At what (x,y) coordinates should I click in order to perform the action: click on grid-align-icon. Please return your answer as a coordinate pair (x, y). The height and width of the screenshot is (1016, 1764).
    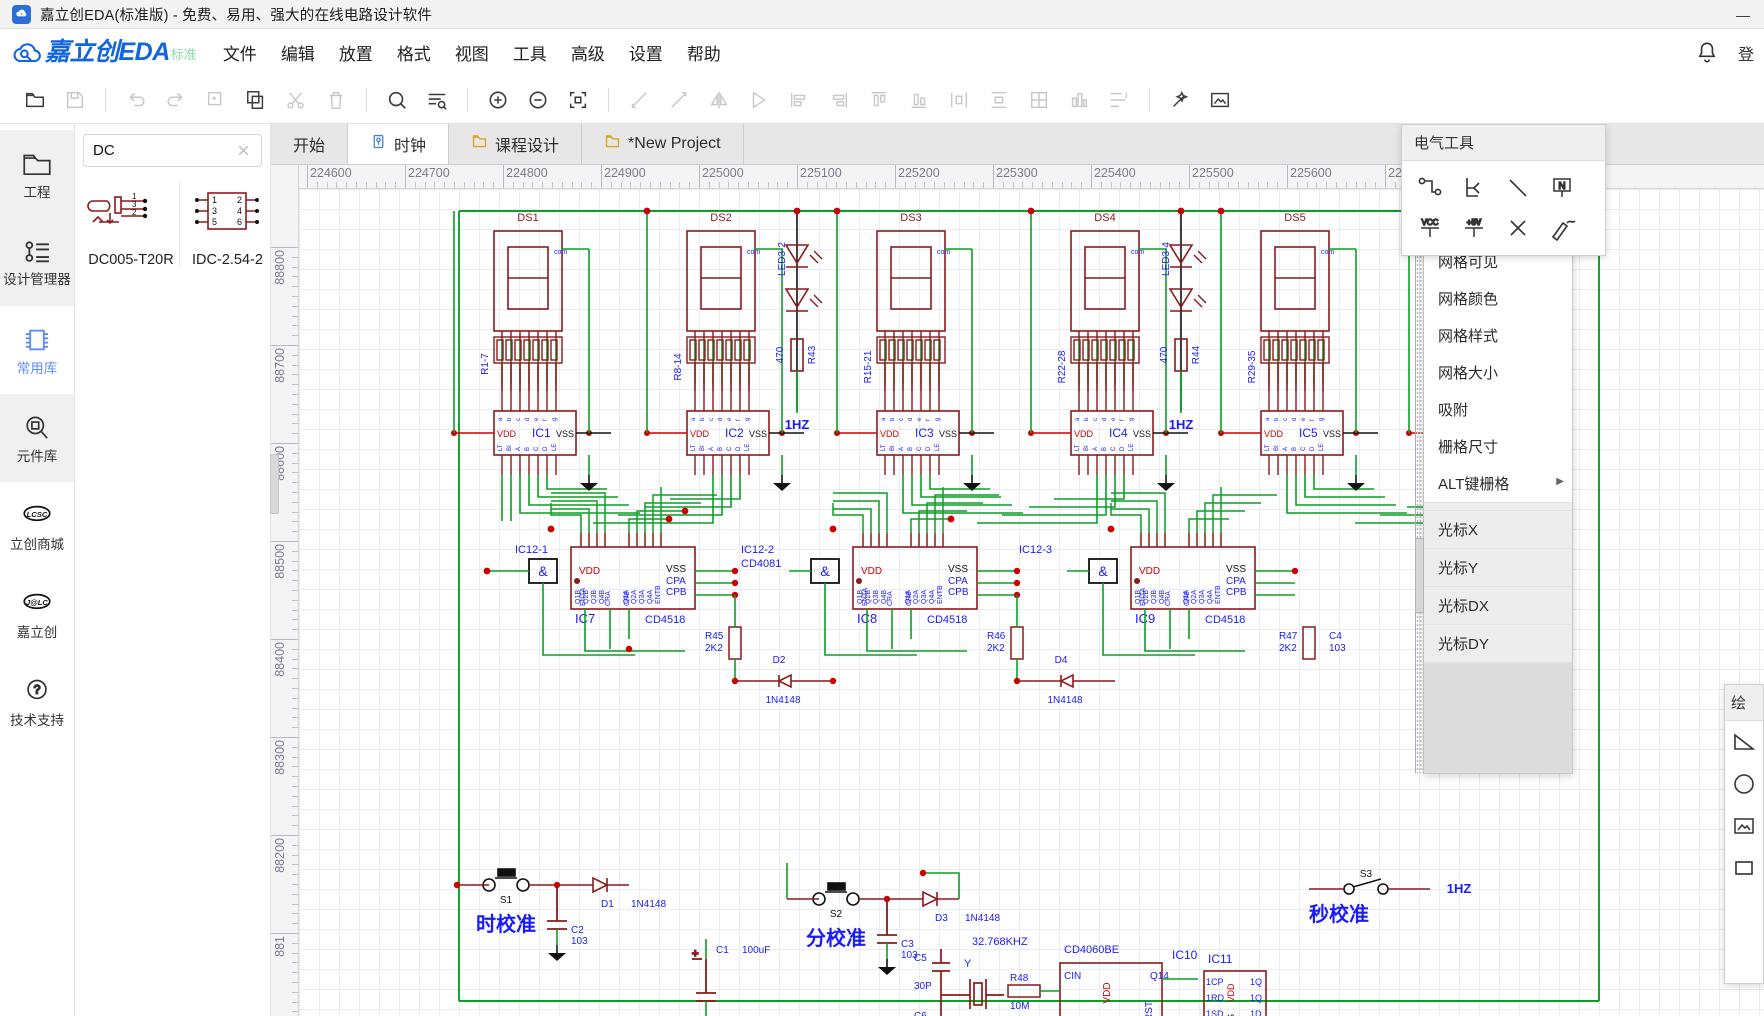
    Looking at the image, I should click on (1039, 100).